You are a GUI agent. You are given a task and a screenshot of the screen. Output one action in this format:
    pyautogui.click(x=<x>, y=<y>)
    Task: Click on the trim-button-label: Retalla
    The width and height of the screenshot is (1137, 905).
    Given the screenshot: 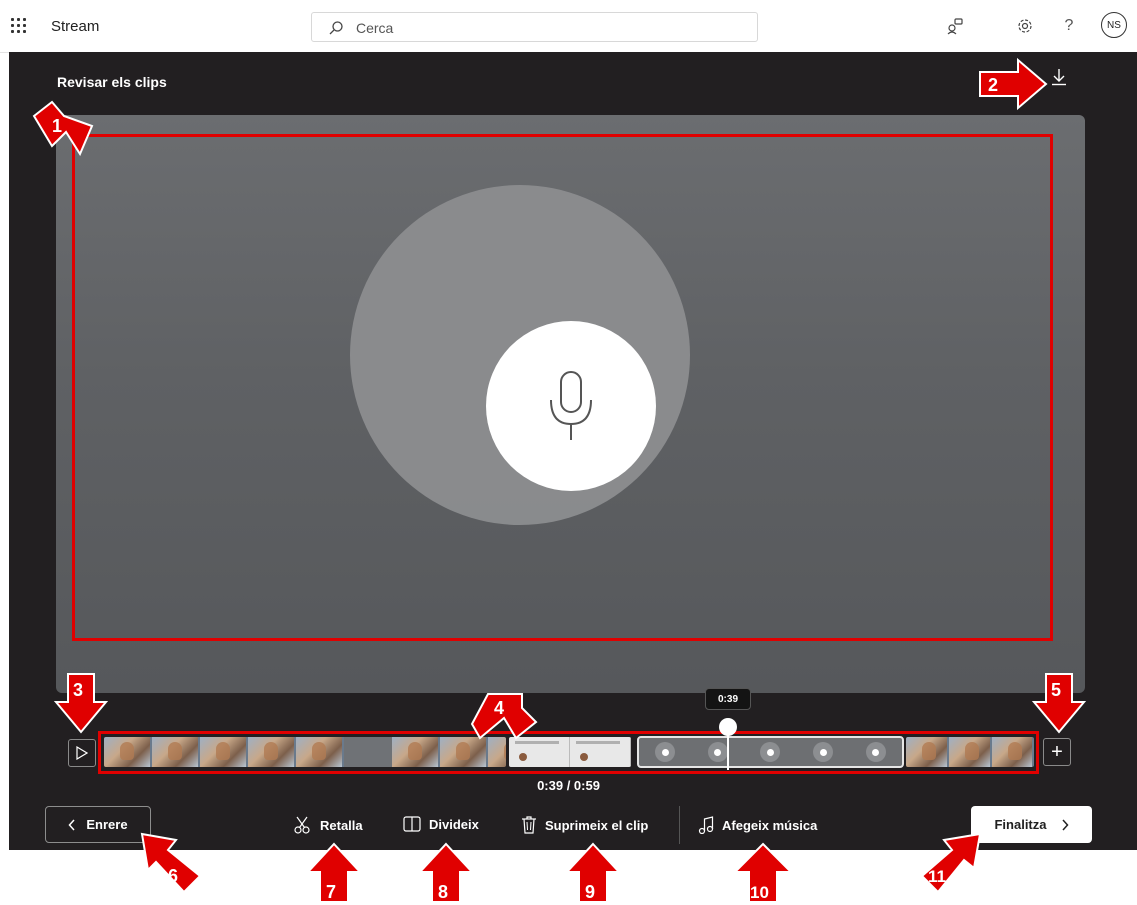 What is the action you would take?
    pyautogui.click(x=341, y=825)
    